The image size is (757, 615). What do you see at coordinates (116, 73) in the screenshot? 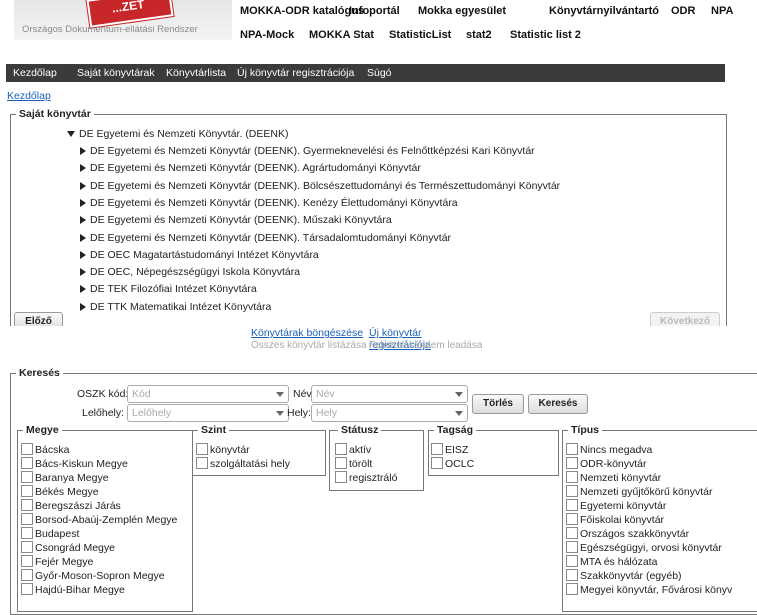
I see `menu-own-libraries: Saját könyvtárak` at bounding box center [116, 73].